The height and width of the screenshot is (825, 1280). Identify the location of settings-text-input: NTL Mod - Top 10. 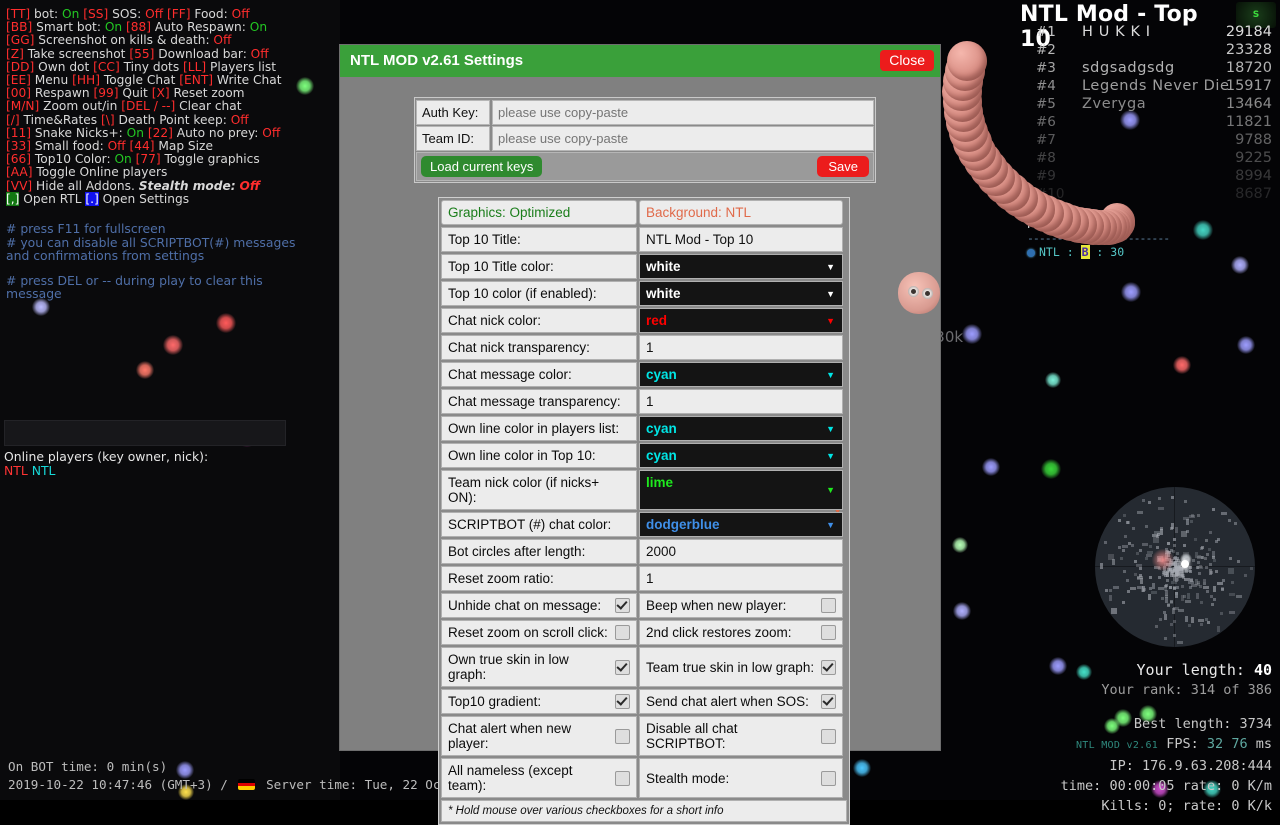
(741, 239).